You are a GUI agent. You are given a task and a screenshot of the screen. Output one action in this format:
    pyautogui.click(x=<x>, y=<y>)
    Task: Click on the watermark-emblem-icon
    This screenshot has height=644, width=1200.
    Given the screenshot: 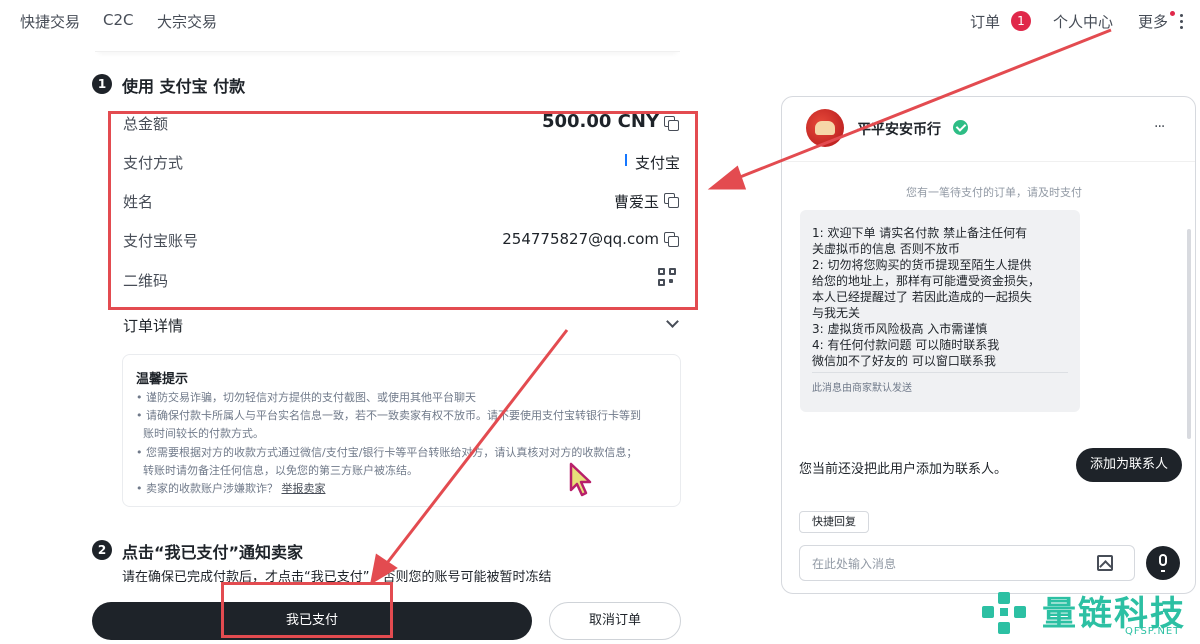 What is the action you would take?
    pyautogui.click(x=1004, y=613)
    